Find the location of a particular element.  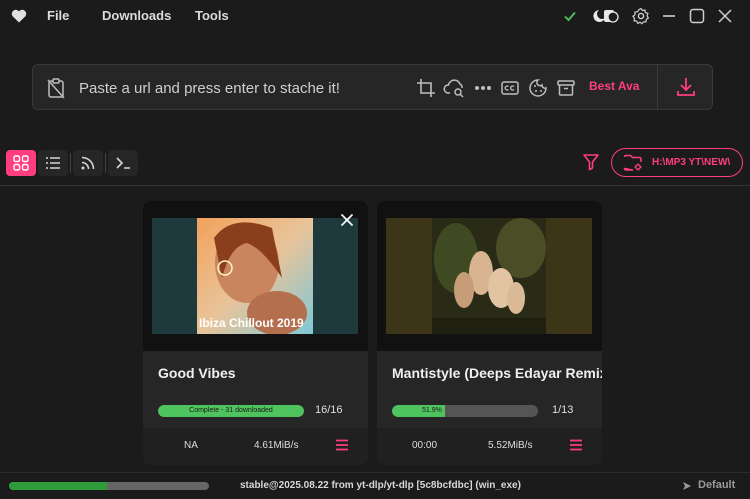

card-title: Good Vibes is located at coordinates (197, 373).